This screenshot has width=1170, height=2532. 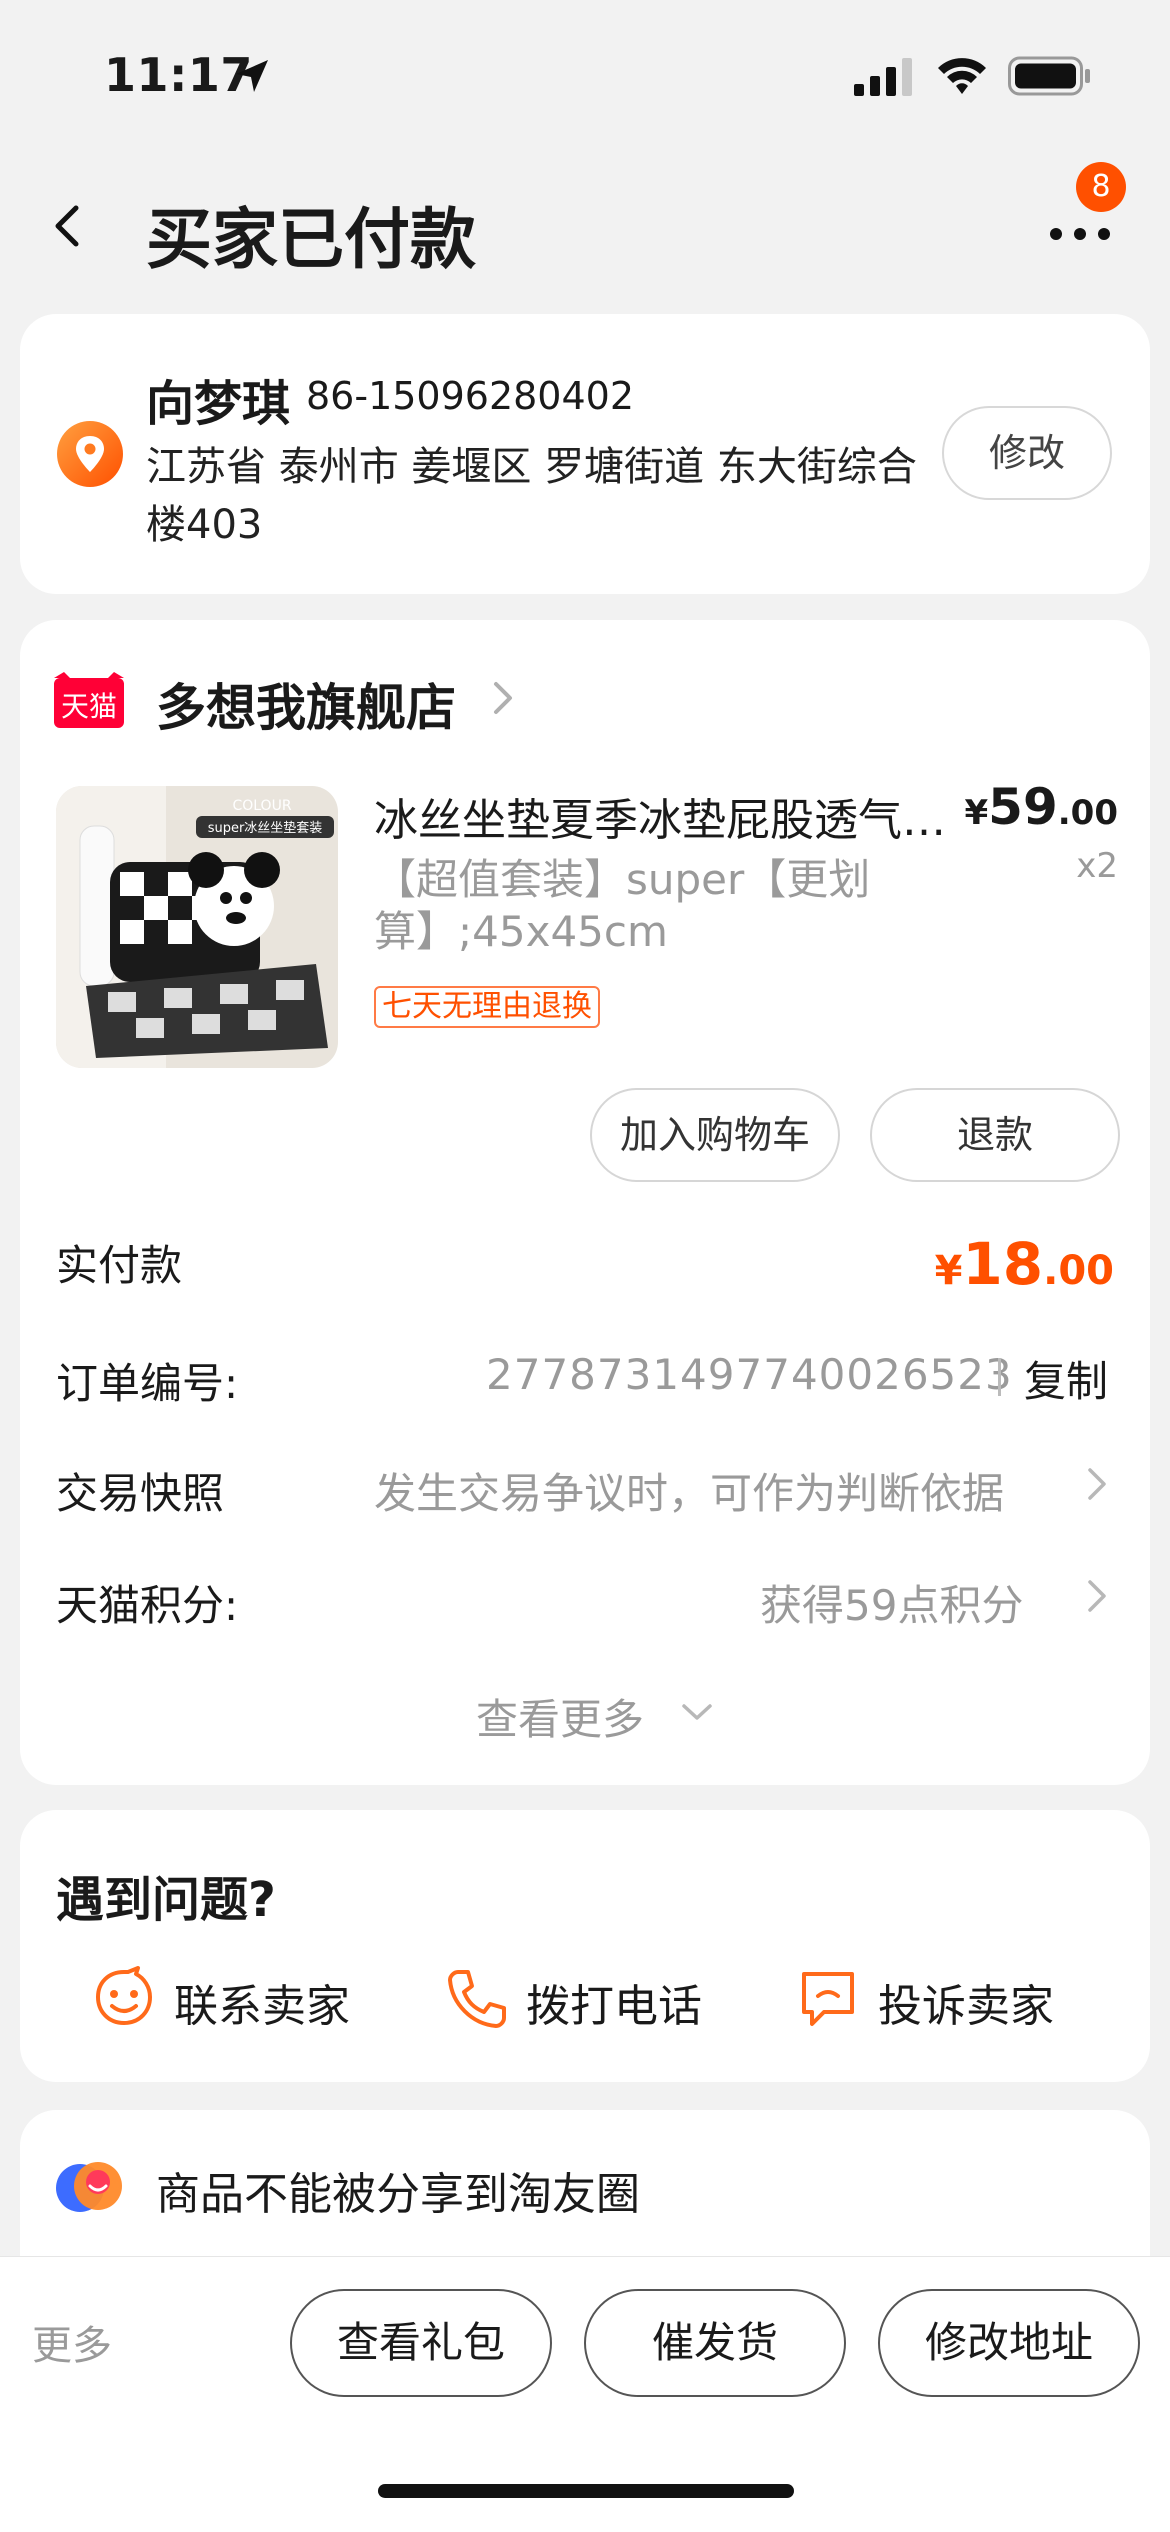 What do you see at coordinates (585, 1946) in the screenshot?
I see `help-card: 遇到问题? 联系卖家 拨打电话 投诉卖家` at bounding box center [585, 1946].